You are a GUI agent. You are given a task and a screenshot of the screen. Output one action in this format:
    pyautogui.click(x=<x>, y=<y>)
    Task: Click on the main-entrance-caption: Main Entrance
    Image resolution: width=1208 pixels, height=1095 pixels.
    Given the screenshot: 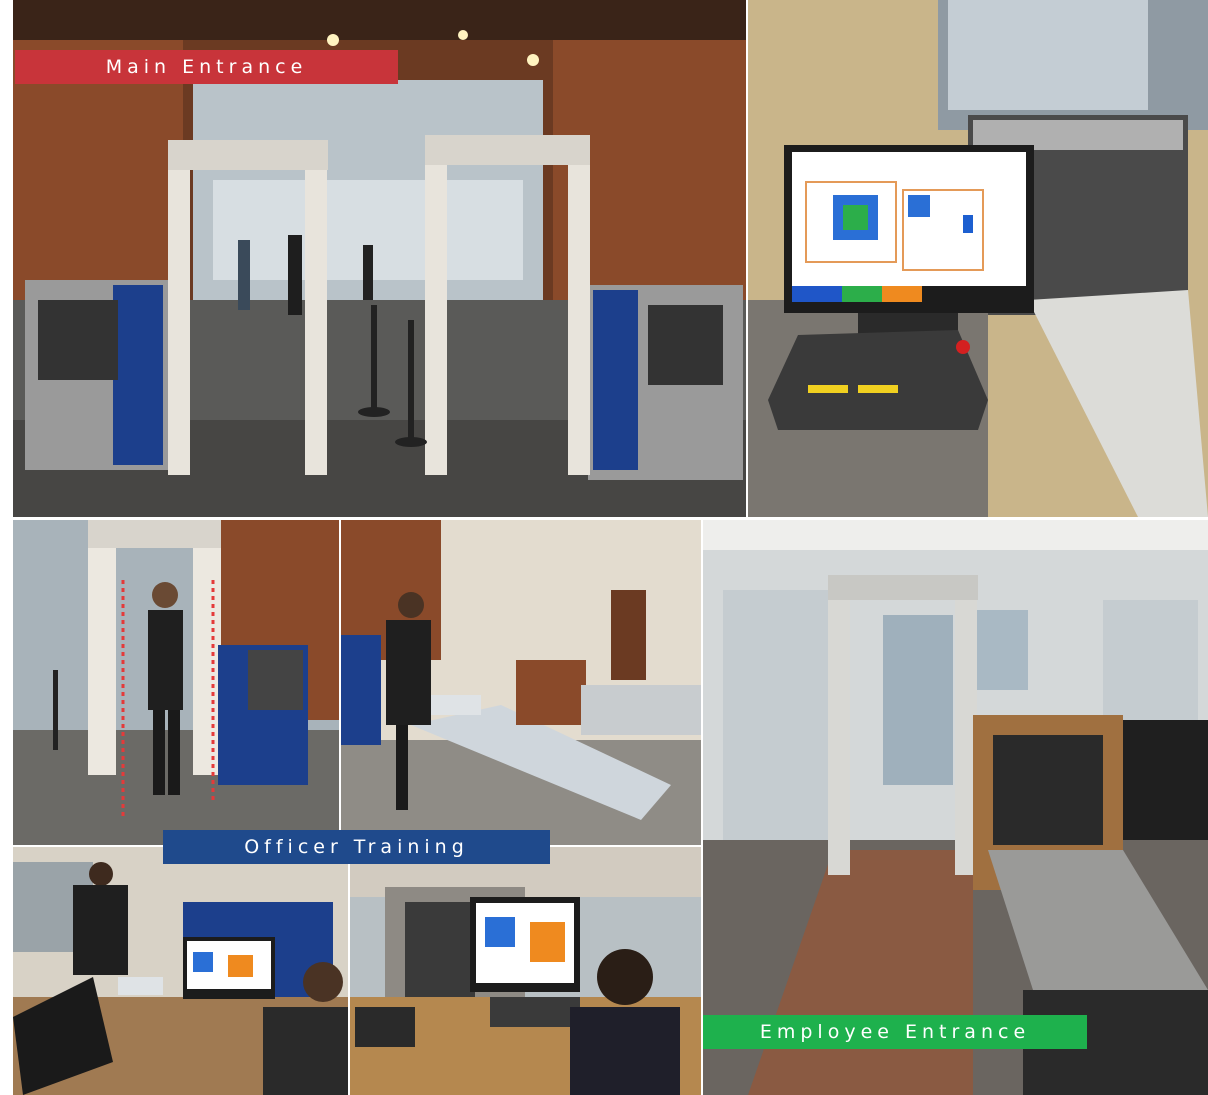 What is the action you would take?
    pyautogui.click(x=206, y=67)
    